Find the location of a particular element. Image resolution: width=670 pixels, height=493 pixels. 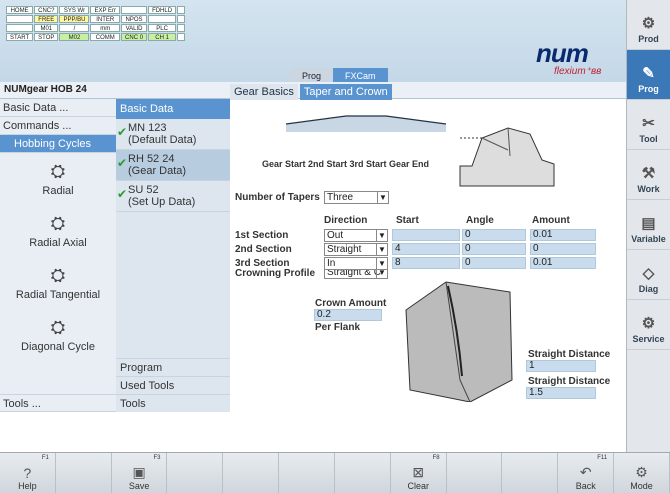

menu-icon: ⚒ is located at coordinates (648, 173).